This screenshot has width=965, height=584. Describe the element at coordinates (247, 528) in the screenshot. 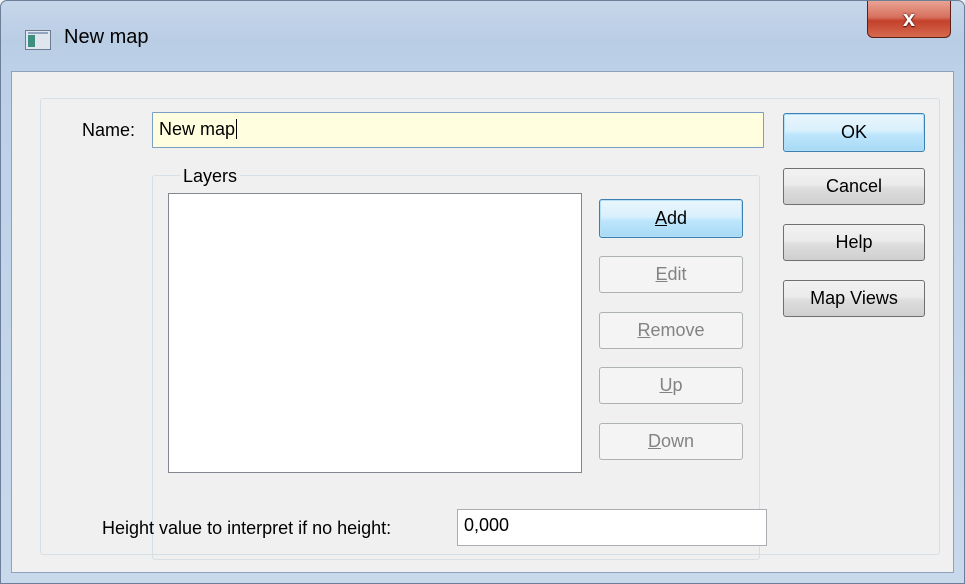

I see `height-label: Height value to interpret if no height:` at that location.